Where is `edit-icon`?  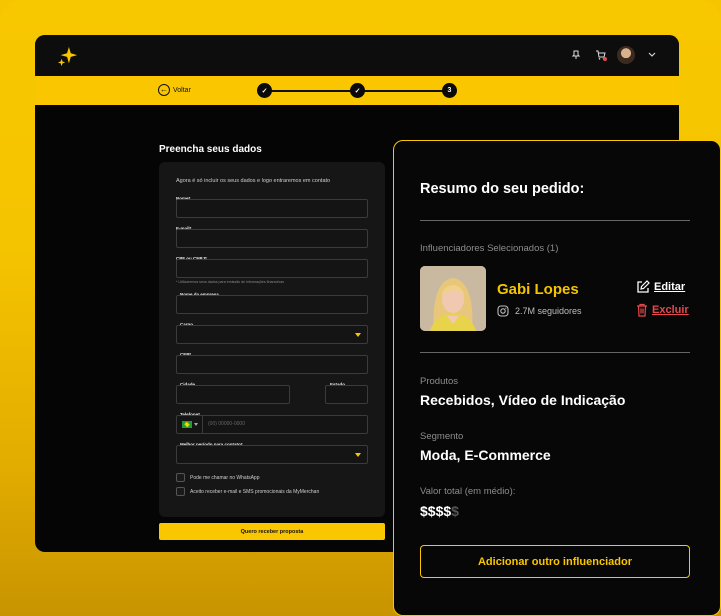
edit-icon is located at coordinates (643, 286).